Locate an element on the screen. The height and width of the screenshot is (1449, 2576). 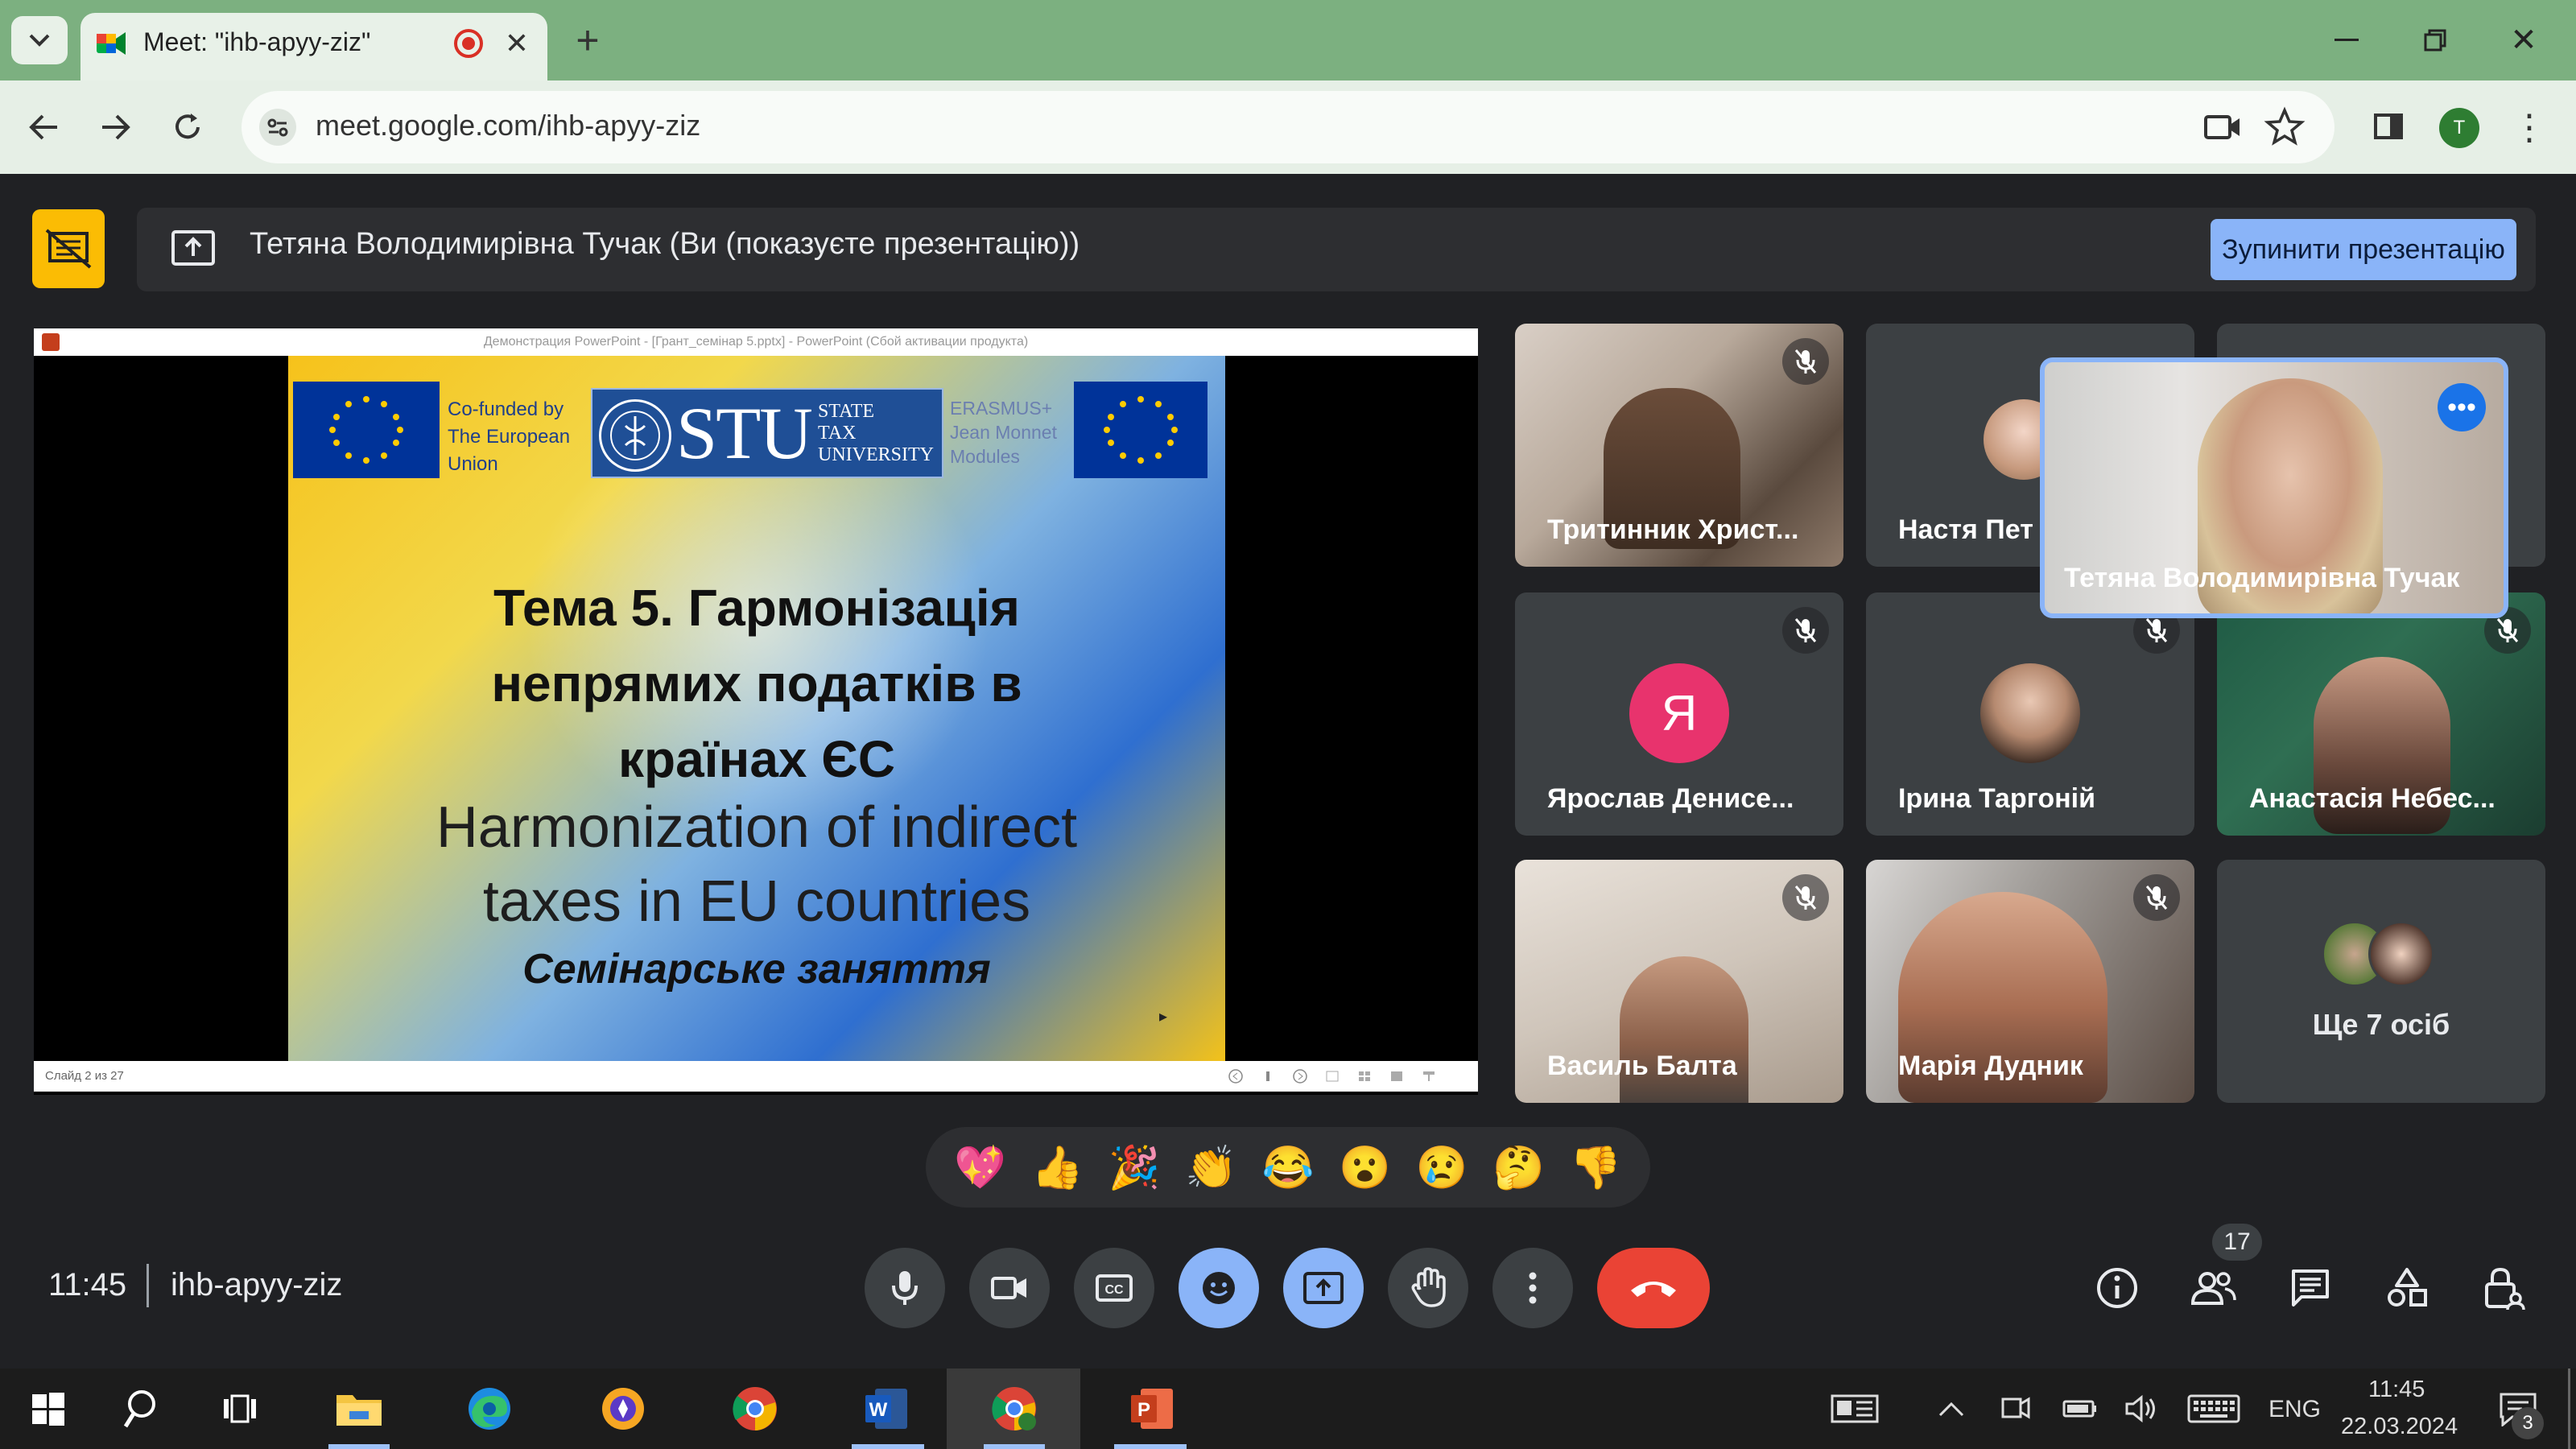
address-bar: meet.google.com/ihb-apyy-ziz is located at coordinates (1288, 127).